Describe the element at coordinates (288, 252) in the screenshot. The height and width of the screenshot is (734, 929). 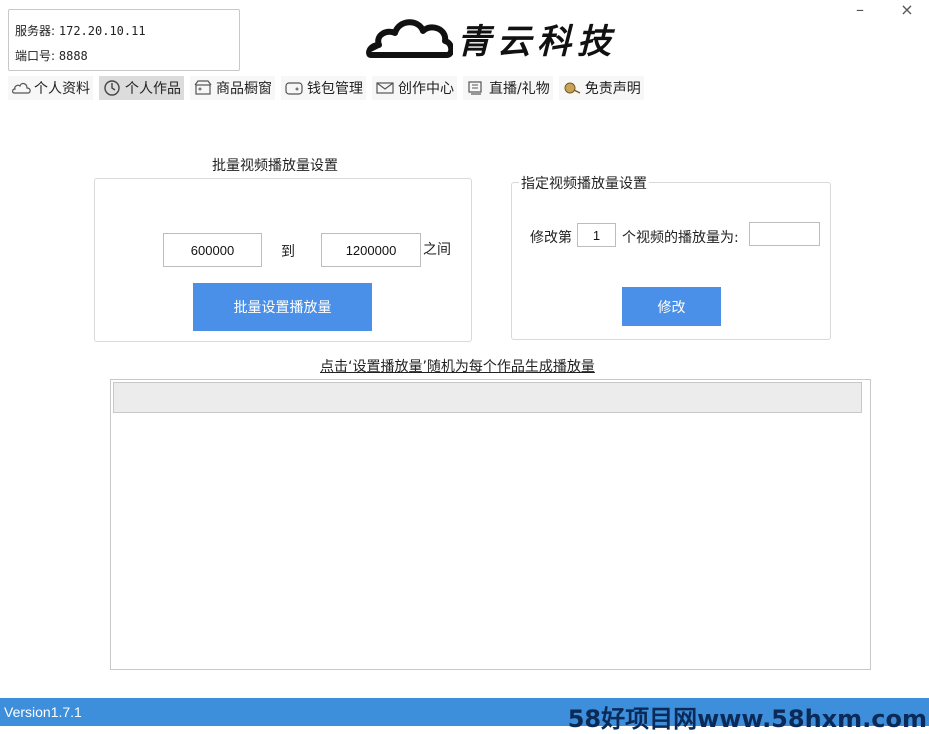
I see `range-to-label: 到` at that location.